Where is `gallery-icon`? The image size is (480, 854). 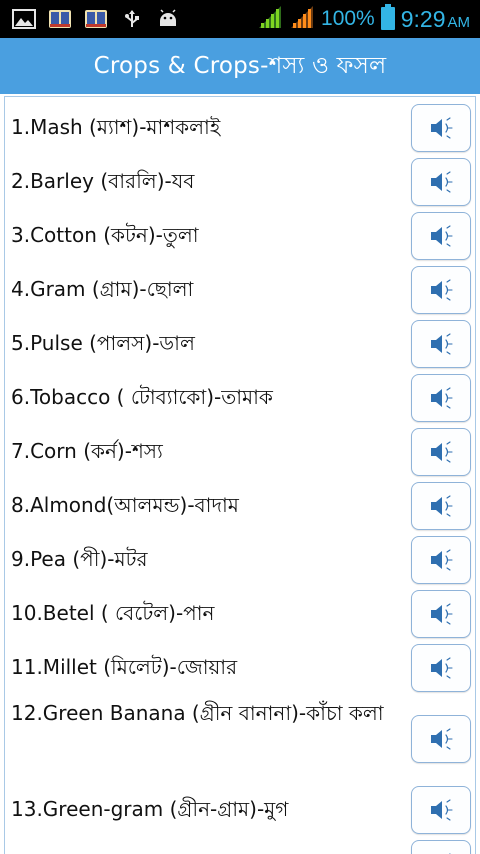
gallery-icon is located at coordinates (24, 19).